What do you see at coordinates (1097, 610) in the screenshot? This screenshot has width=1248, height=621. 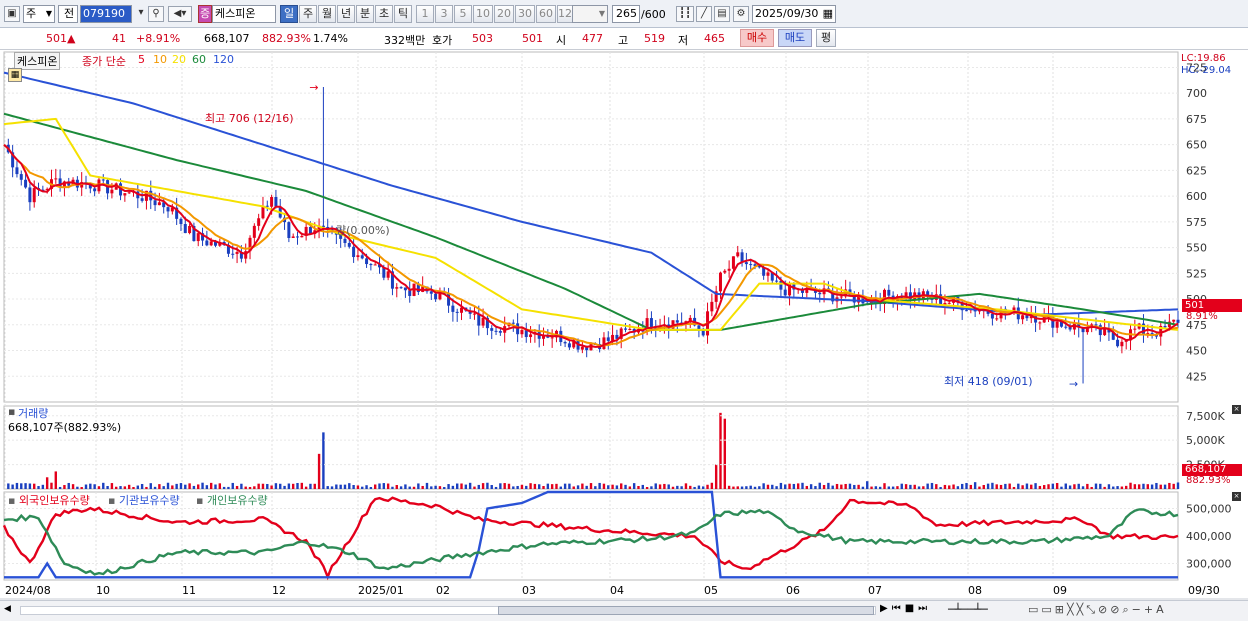 I see `chart-tools-icons: ▭▭⊞╳╳⤡⊘⊘⌕−+A` at bounding box center [1097, 610].